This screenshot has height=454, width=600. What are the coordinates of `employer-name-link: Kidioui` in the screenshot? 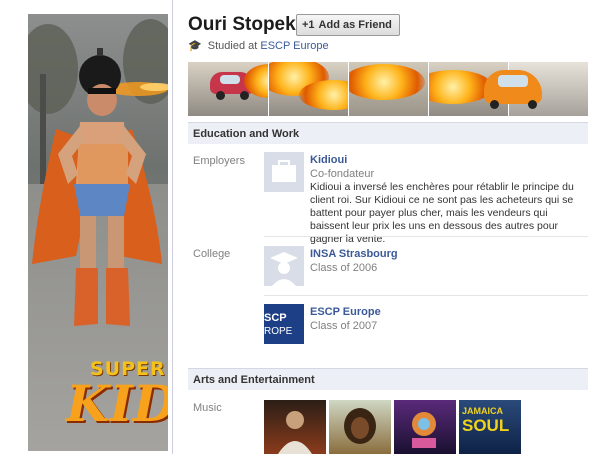 It's located at (328, 160).